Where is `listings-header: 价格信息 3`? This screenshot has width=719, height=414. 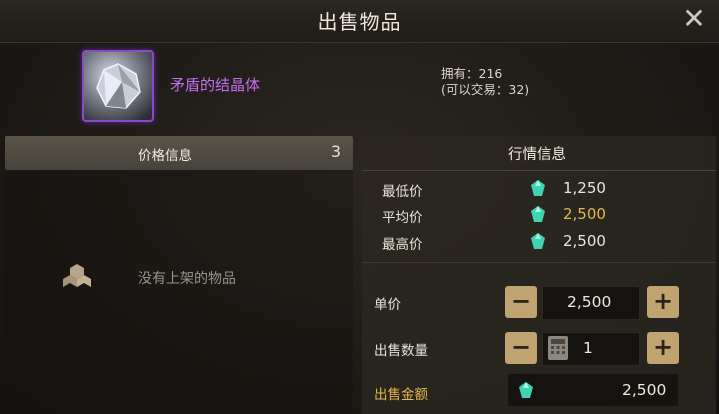 listings-header: 价格信息 3 is located at coordinates (179, 153).